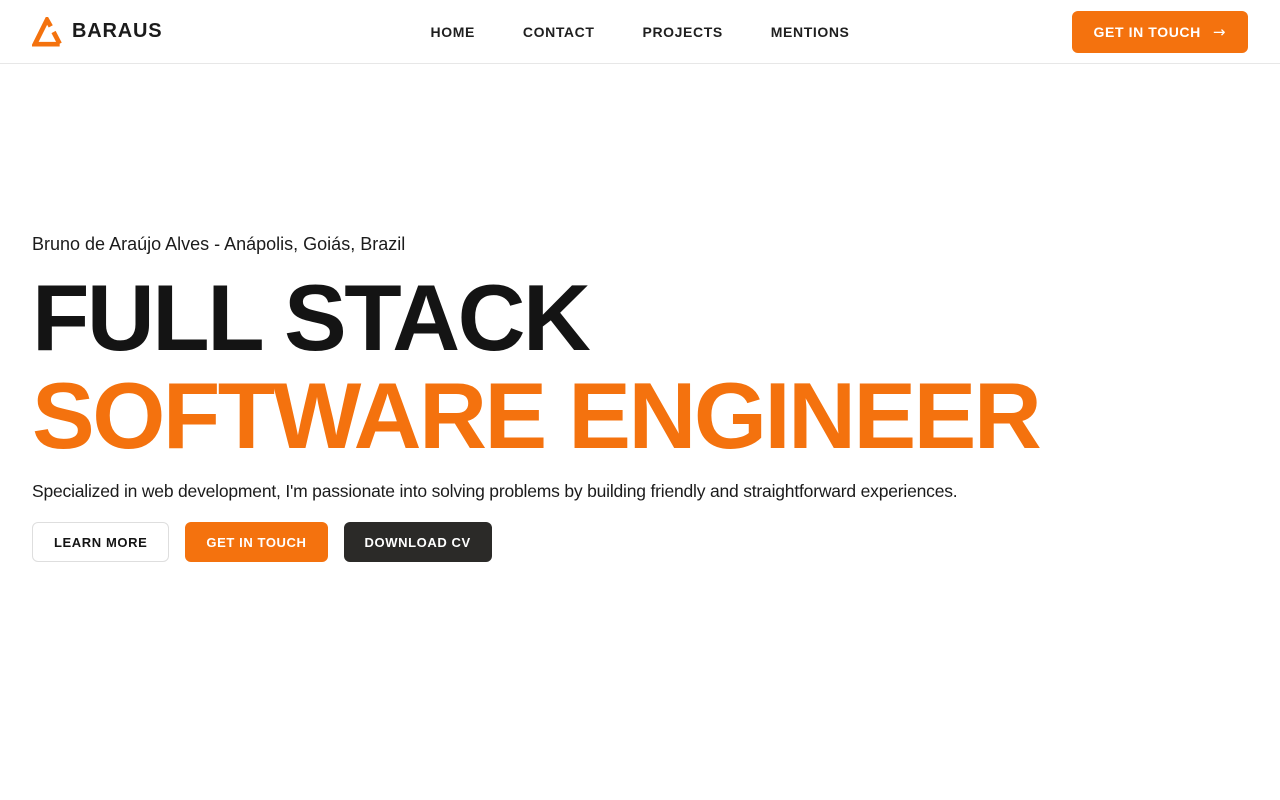  Describe the element at coordinates (117, 31) in the screenshot. I see `brand-name: BARAUS` at that location.